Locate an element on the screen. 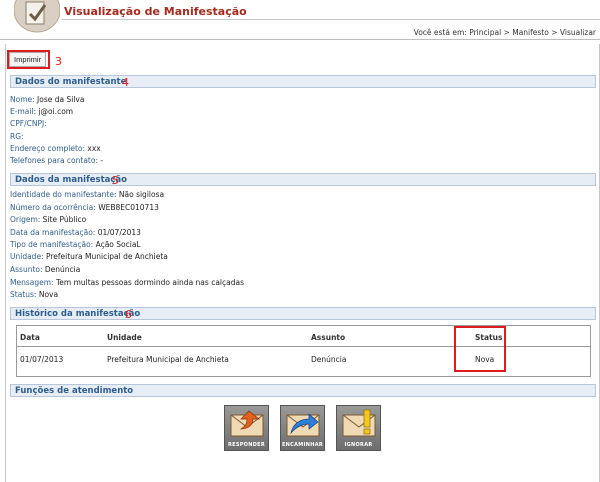 This screenshot has height=482, width=600. title-divider is located at coordinates (331, 19).